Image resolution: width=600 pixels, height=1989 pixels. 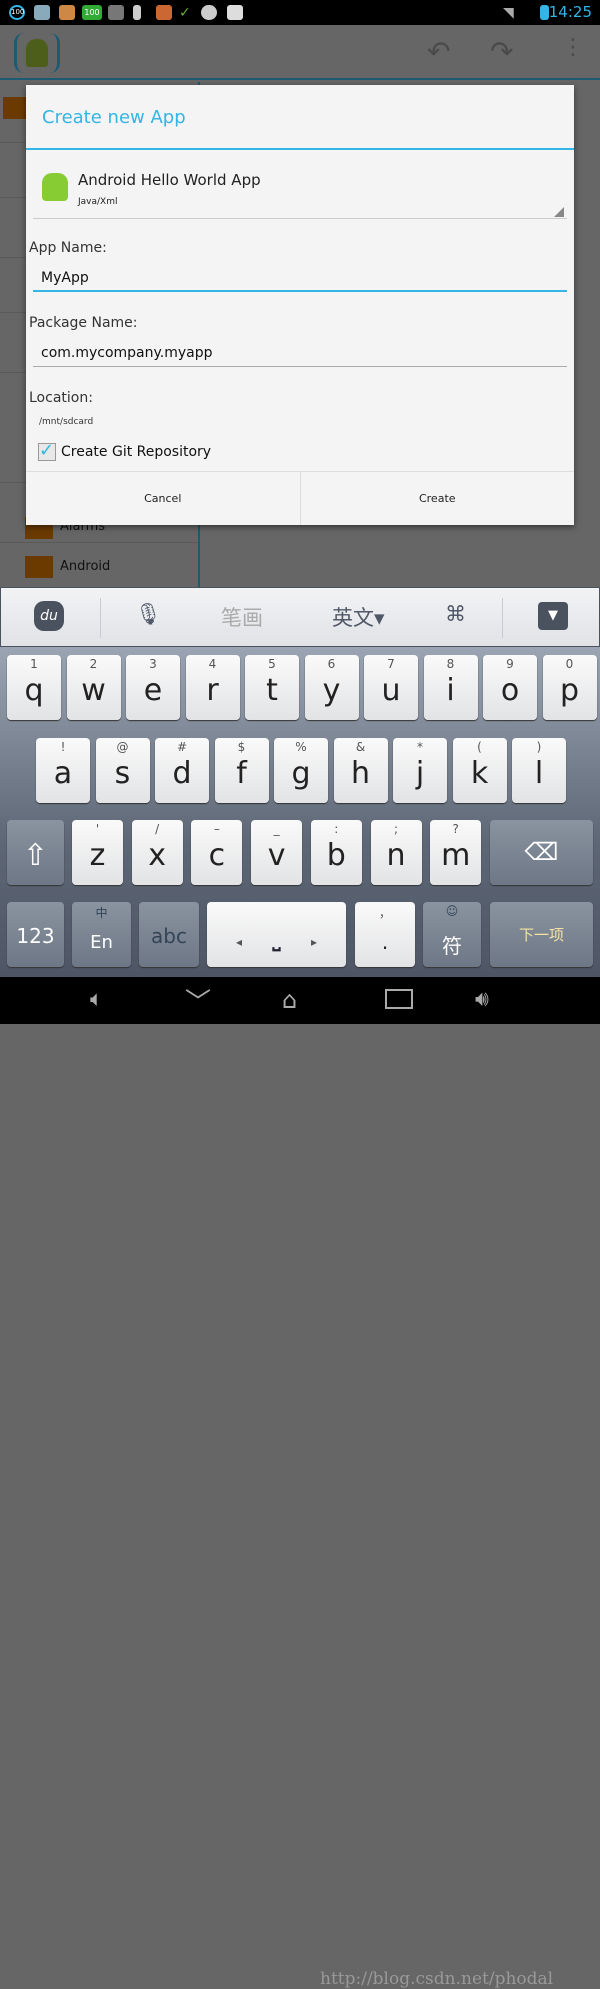 What do you see at coordinates (35, 934) in the screenshot?
I see `numbers-key: 123` at bounding box center [35, 934].